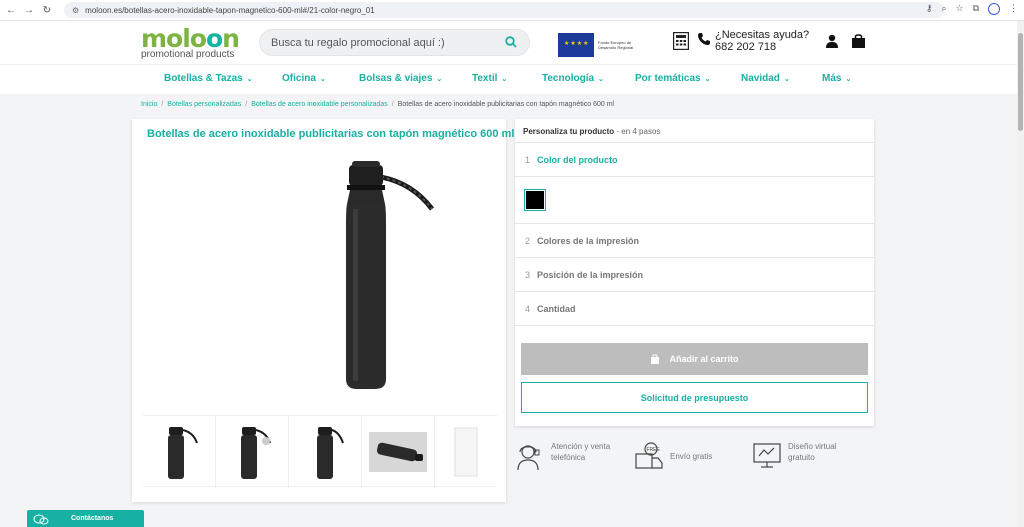 This screenshot has height=527, width=1024. I want to click on menu-item-textil: Textil ⌄, so click(489, 78).